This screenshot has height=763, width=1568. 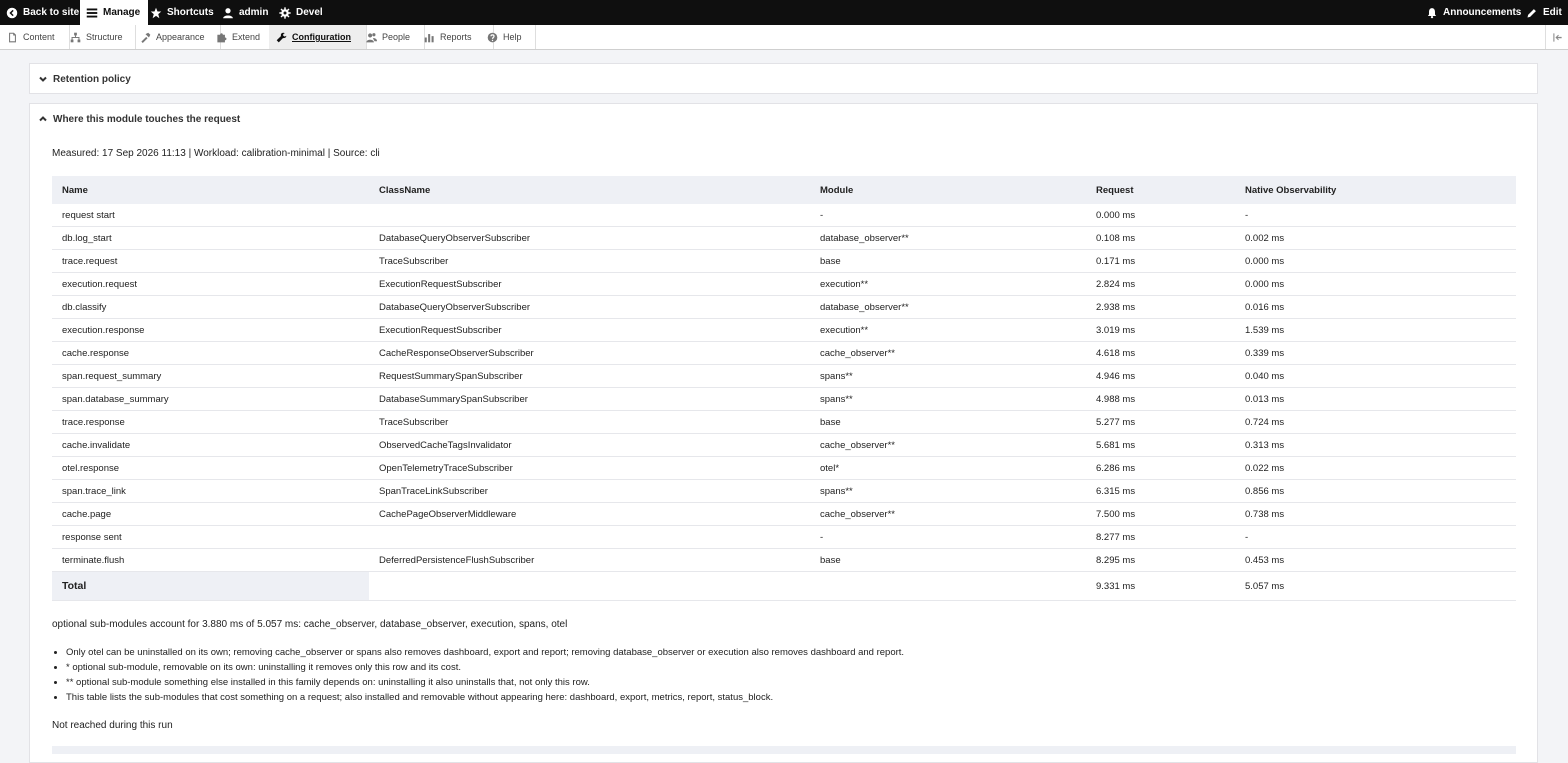 What do you see at coordinates (1160, 215) in the screenshot?
I see `cell-request: 0.000 ms` at bounding box center [1160, 215].